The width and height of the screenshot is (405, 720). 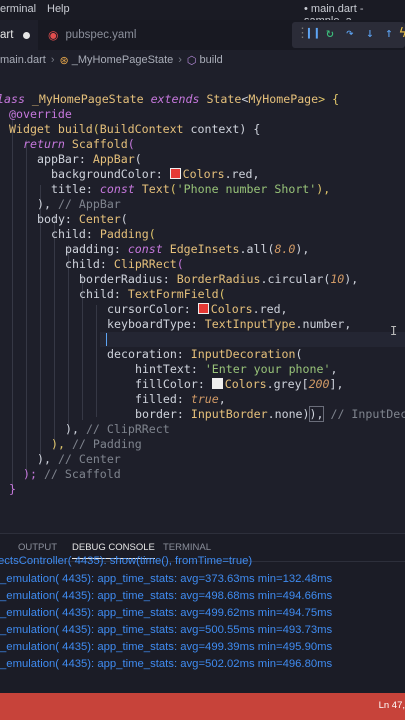 I want to click on code-line: border: InputBorder.none)), // InputDec, so click(x=270, y=414).